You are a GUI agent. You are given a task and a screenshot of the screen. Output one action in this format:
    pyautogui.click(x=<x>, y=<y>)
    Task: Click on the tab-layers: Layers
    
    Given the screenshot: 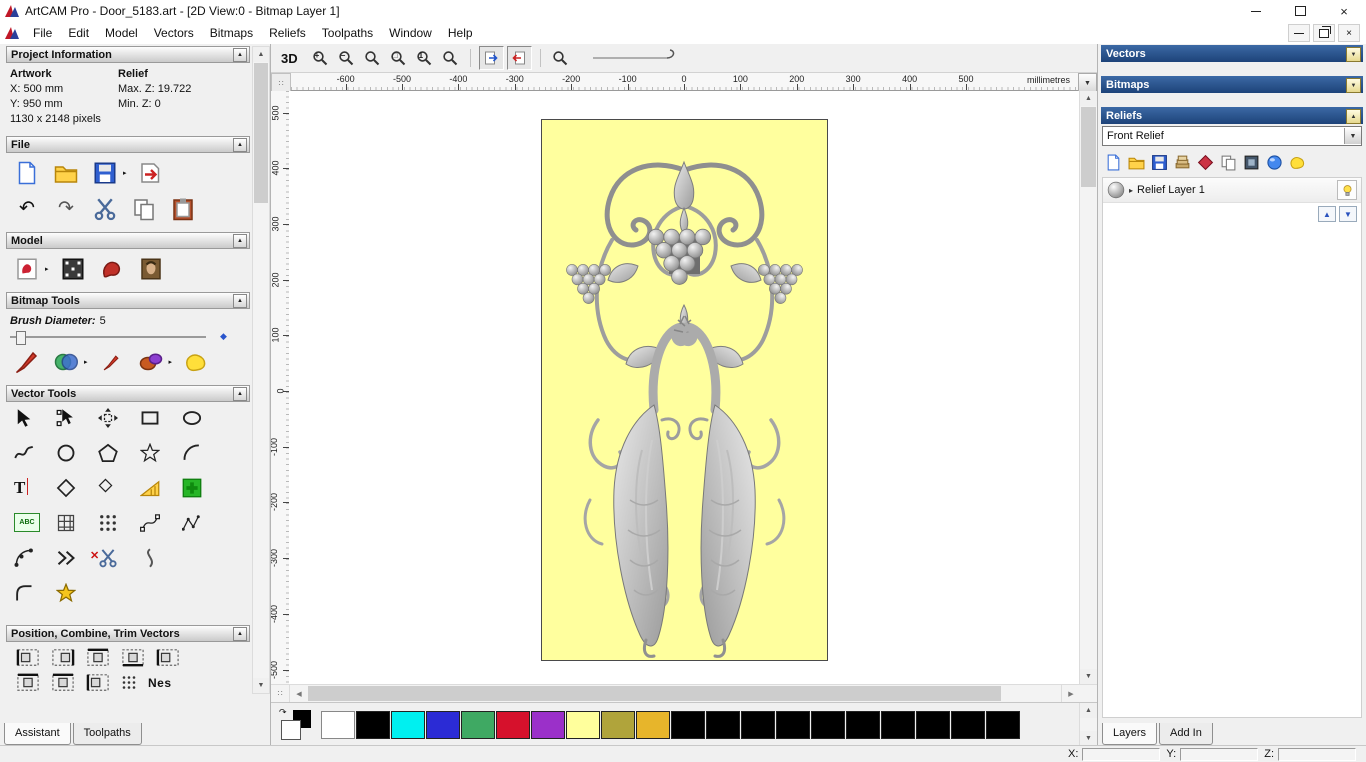 What is the action you would take?
    pyautogui.click(x=1130, y=734)
    